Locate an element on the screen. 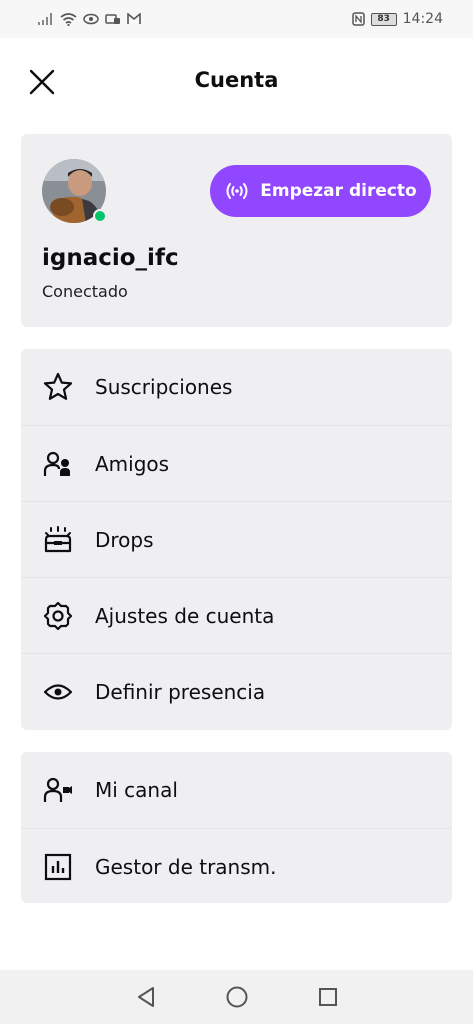 The image size is (473, 1024). menu-item-subscriptions: Suscripciones is located at coordinates (236, 387).